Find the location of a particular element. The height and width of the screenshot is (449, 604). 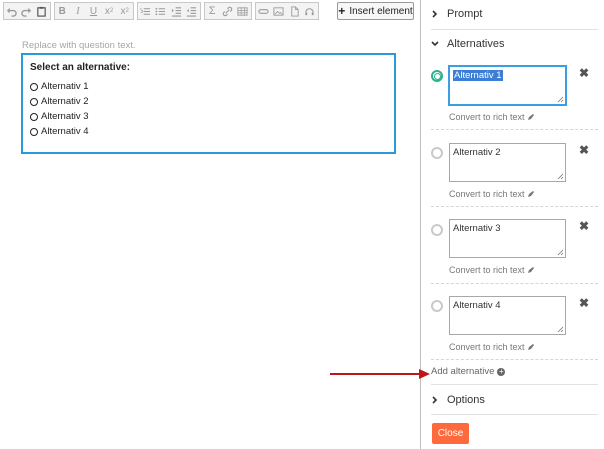

link-icon is located at coordinates (227, 11).